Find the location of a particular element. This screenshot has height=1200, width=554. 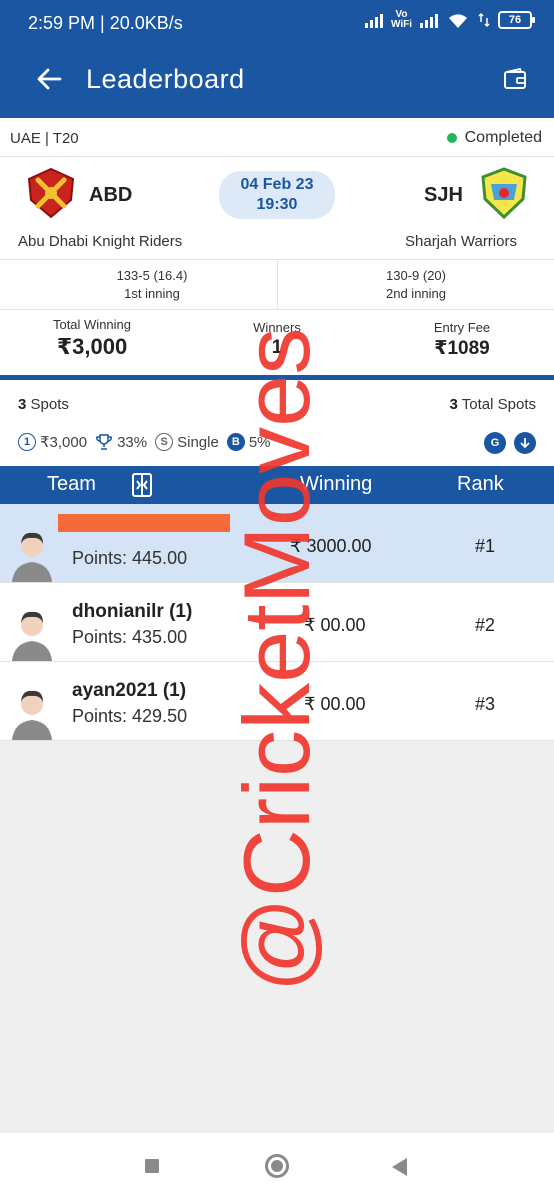

row-username: ayan2021 (1) is located at coordinates (129, 690).